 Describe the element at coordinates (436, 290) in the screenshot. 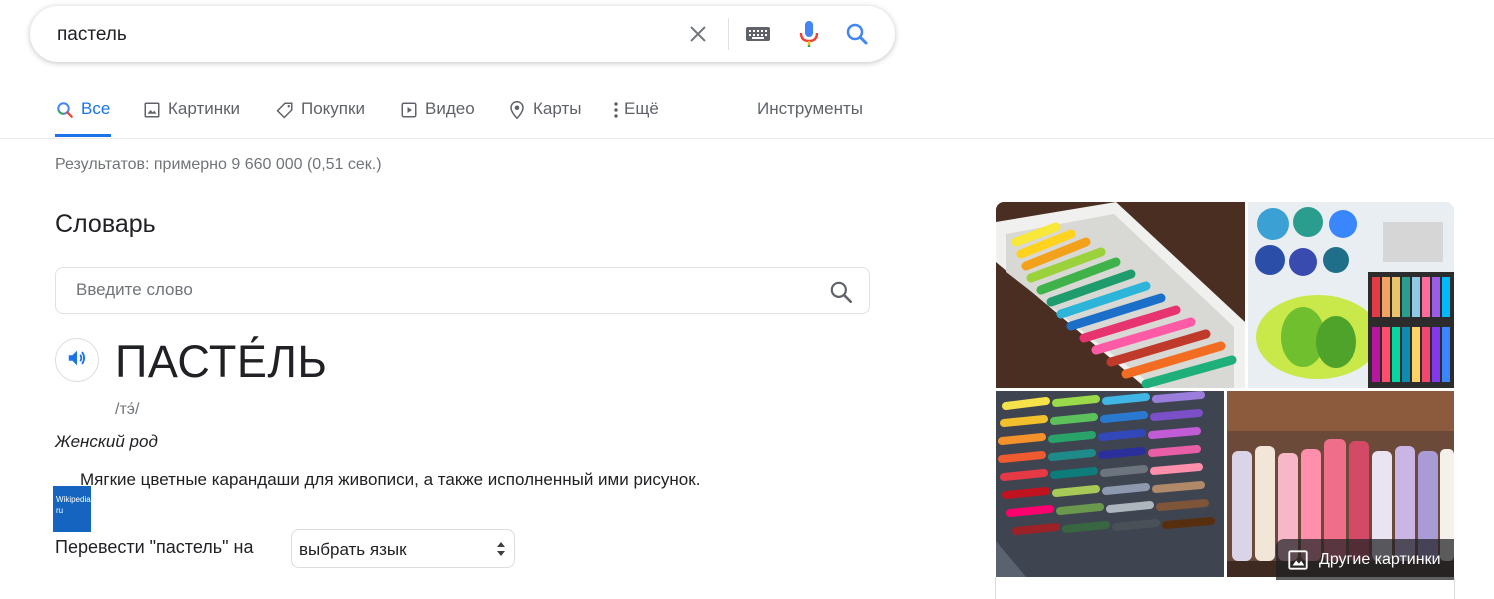

I see `dictionary-input` at that location.